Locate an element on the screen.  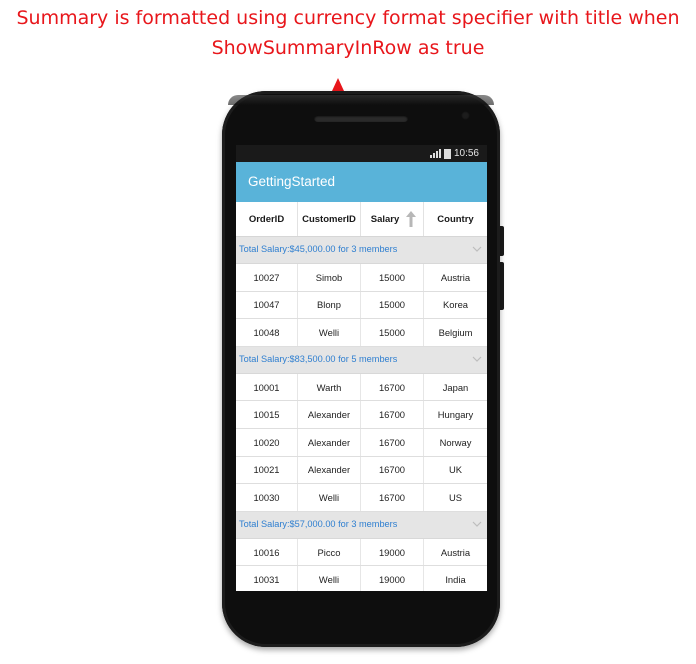
front-camera is located at coordinates (465, 115).